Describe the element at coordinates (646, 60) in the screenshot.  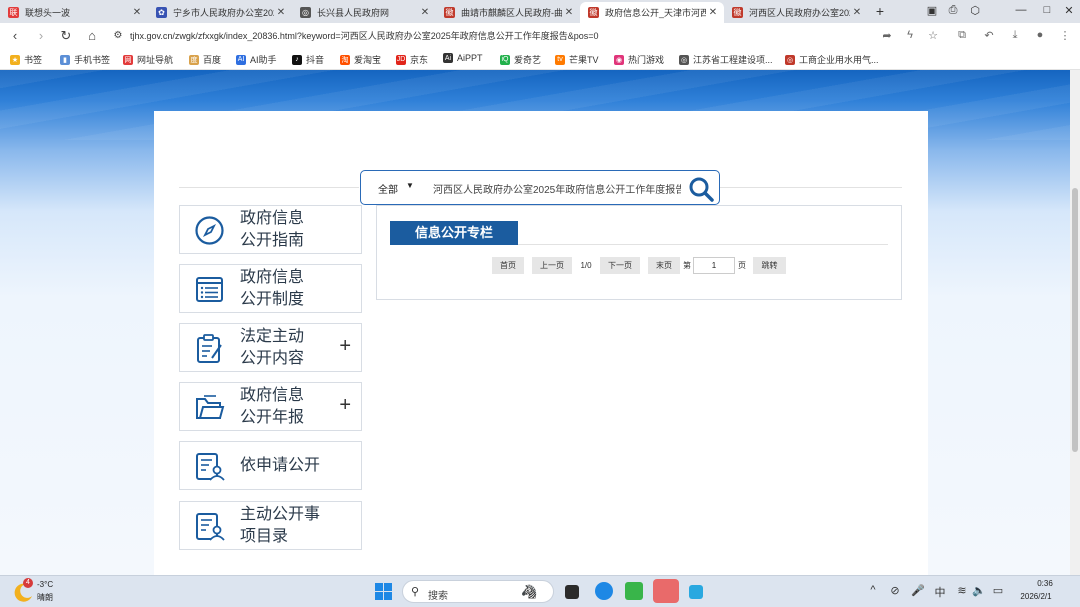
I see `bookmark-label: 热门游戏` at that location.